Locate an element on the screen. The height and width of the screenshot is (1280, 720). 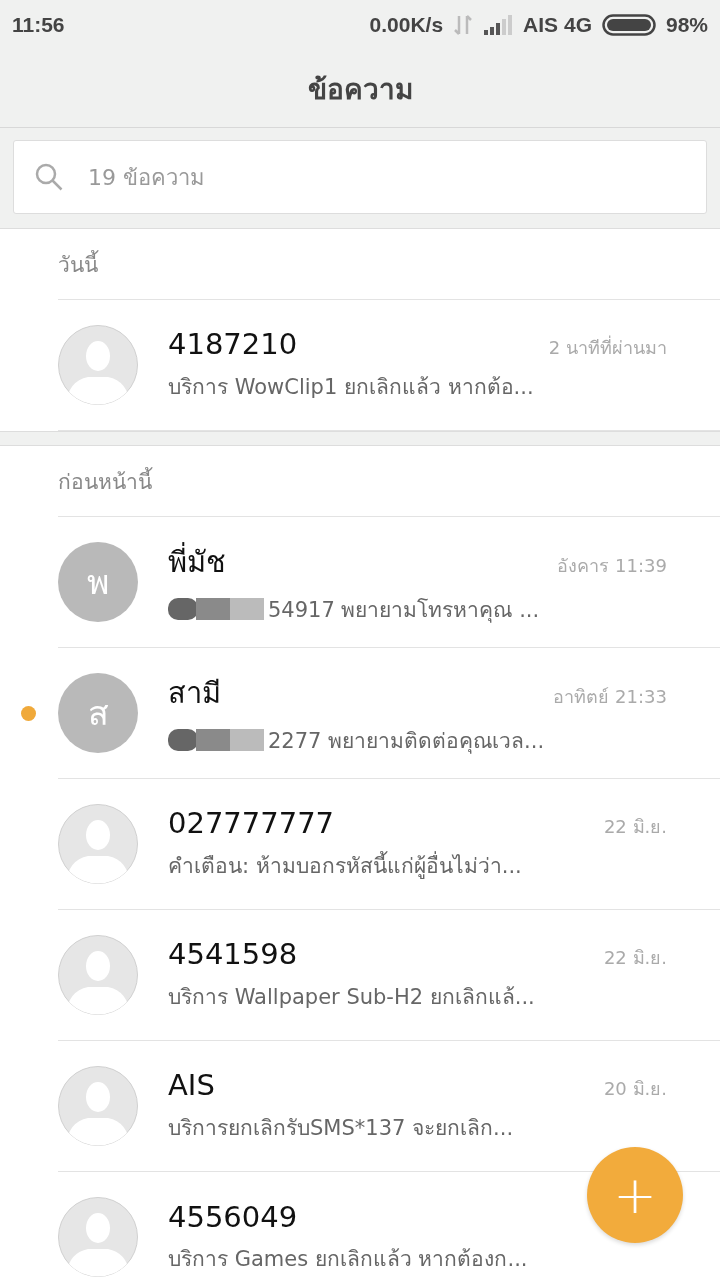
contact-name: 4541598 is located at coordinates (233, 954).